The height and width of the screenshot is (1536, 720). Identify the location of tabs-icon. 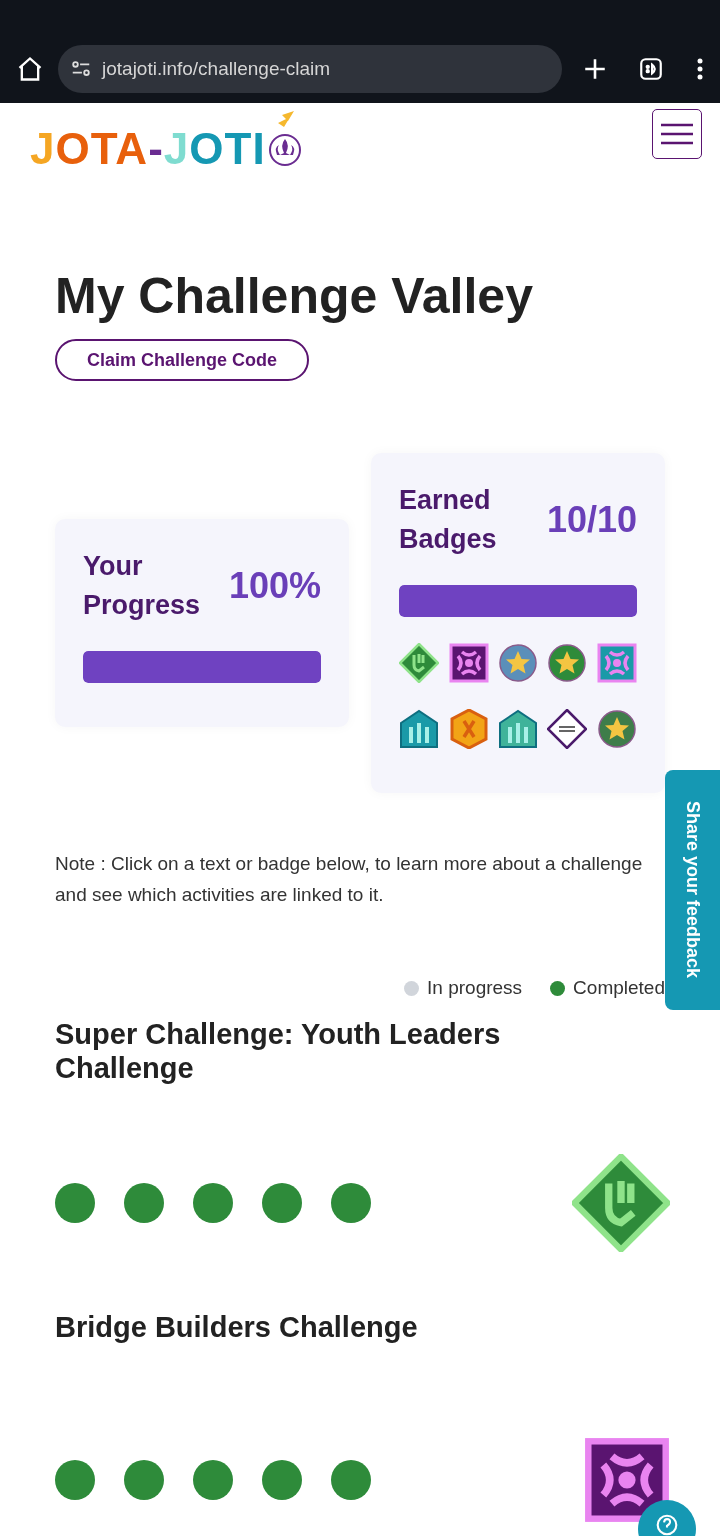
(651, 69).